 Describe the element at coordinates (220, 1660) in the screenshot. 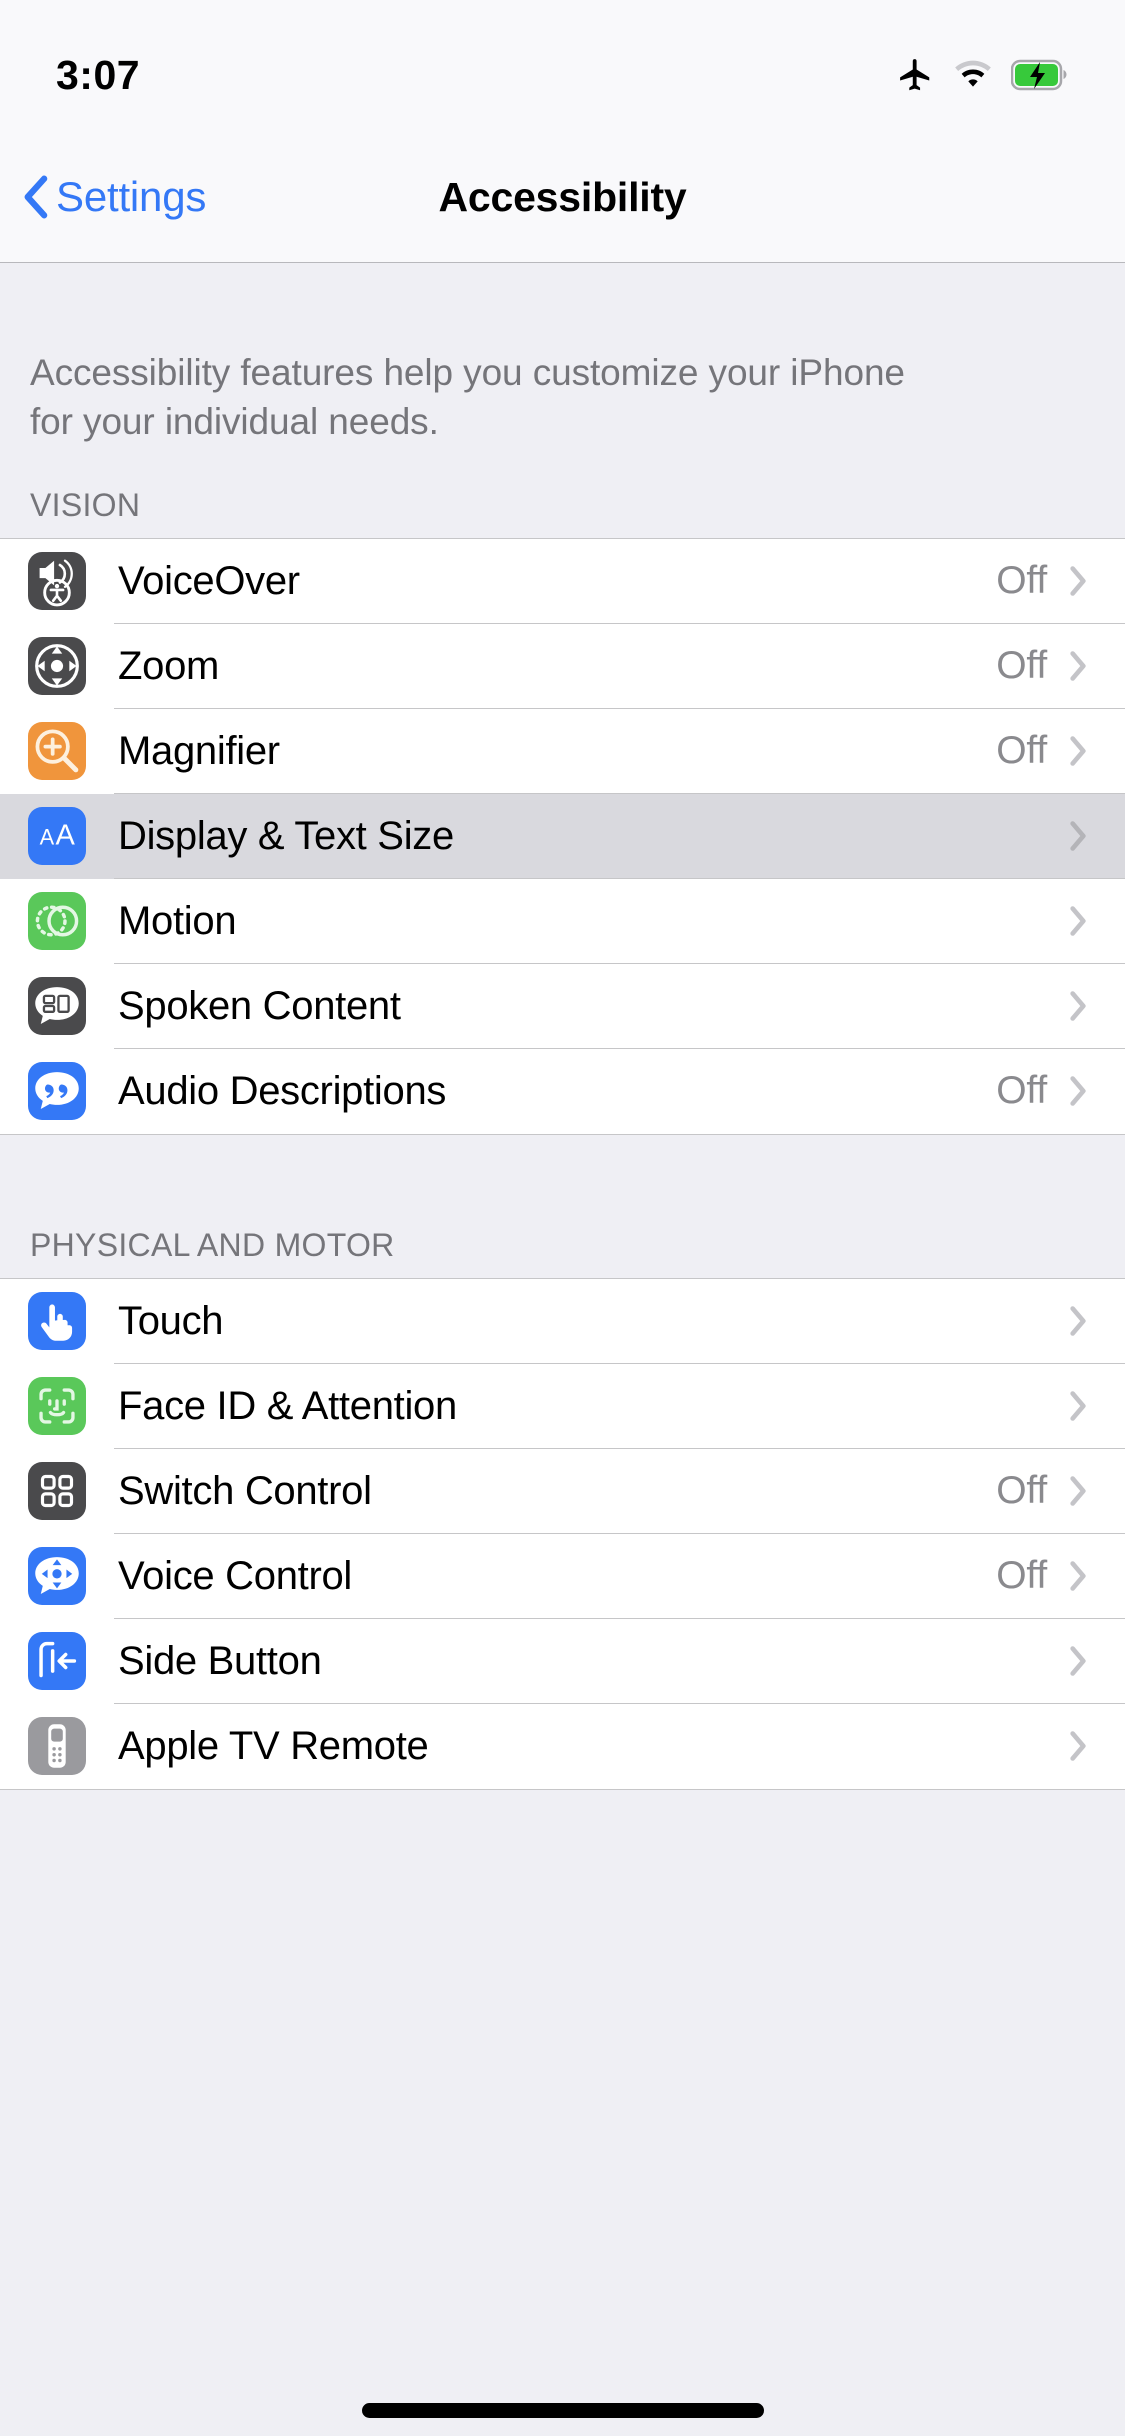

I see `row-label: Side Button` at that location.